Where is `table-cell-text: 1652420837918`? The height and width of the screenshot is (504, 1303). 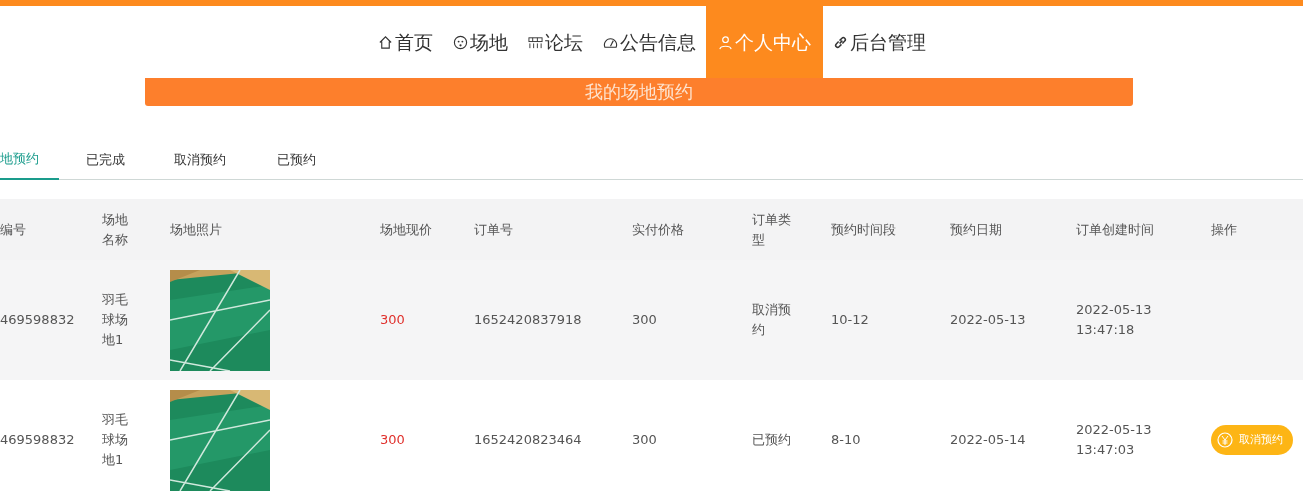
table-cell-text: 1652420837918 is located at coordinates (528, 320).